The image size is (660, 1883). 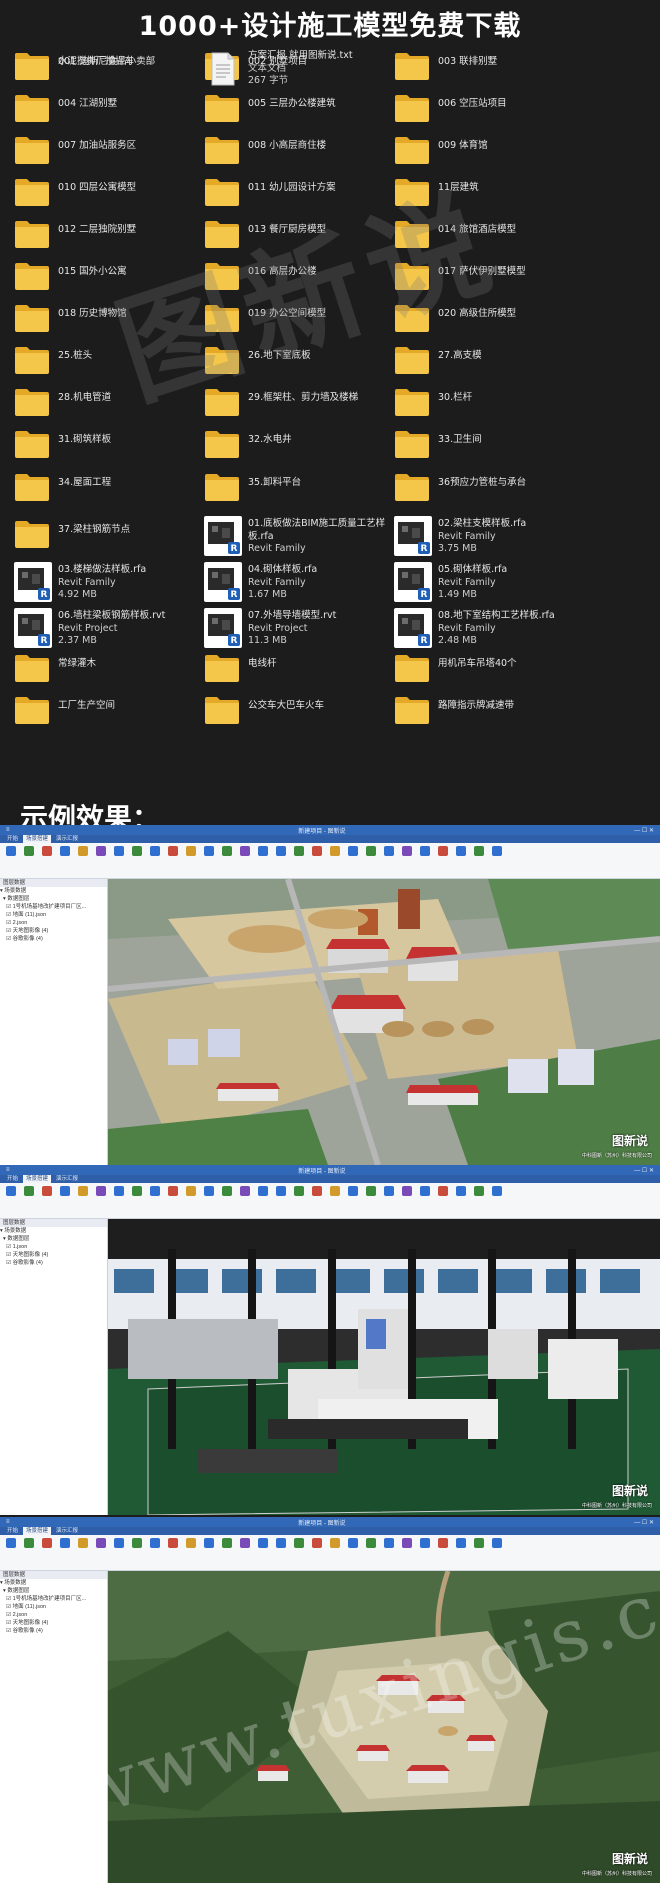 I want to click on viewport: 图新说 中科图新（苏州）科技有限公司, so click(x=384, y=1367).